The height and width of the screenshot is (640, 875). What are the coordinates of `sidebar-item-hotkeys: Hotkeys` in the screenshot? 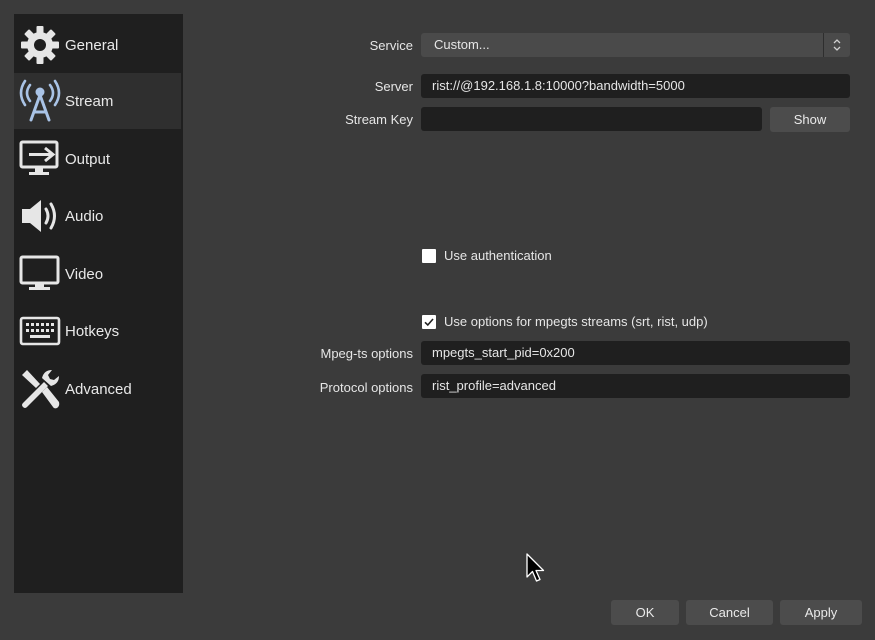 It's located at (97, 331).